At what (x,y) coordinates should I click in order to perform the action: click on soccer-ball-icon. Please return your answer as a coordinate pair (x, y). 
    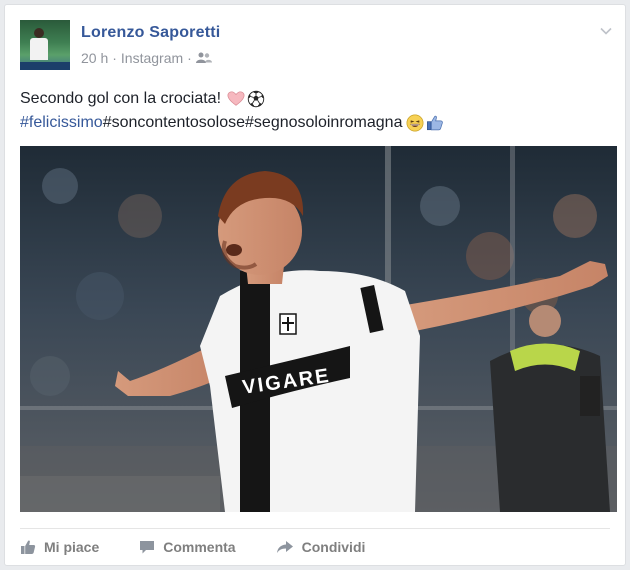
    Looking at the image, I should click on (256, 99).